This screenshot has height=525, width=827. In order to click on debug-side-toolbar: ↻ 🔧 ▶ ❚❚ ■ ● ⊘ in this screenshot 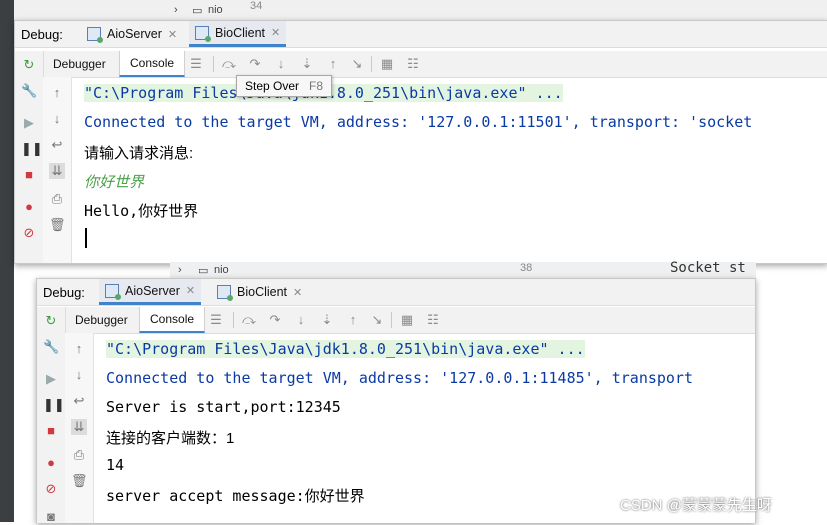, I will do `click(29, 157)`.